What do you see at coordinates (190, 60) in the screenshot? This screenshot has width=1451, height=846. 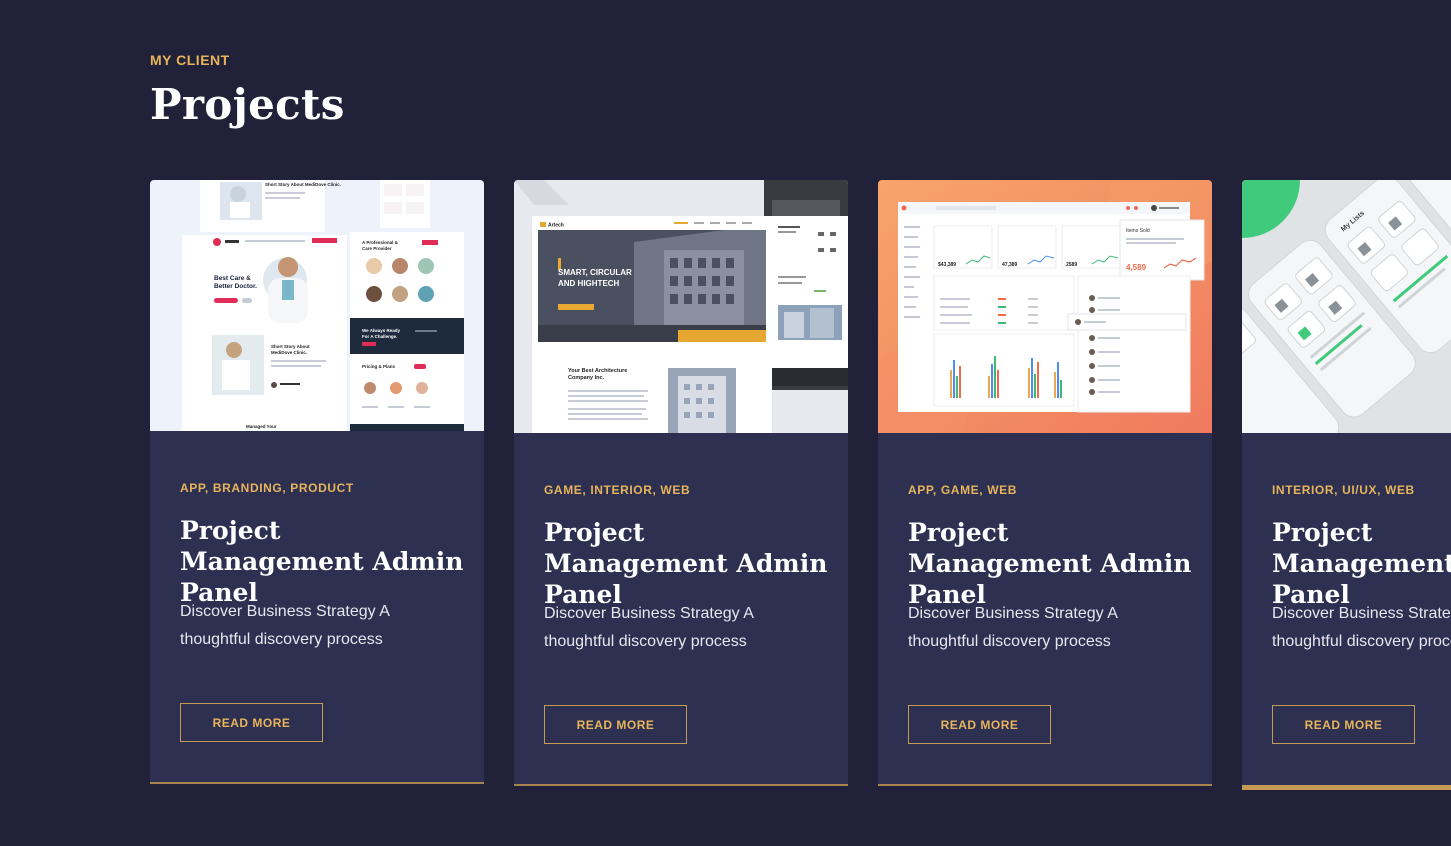 I see `section-eyebrow: MY CLIENT` at bounding box center [190, 60].